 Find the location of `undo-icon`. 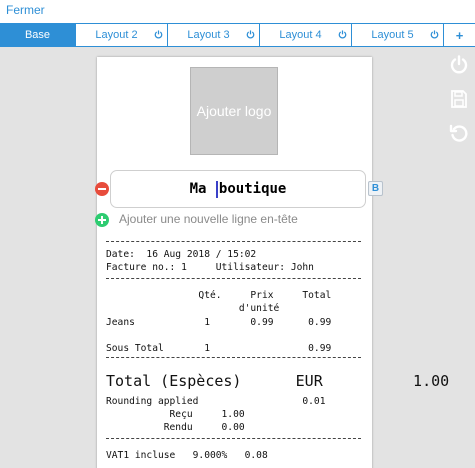

undo-icon is located at coordinates (459, 133).